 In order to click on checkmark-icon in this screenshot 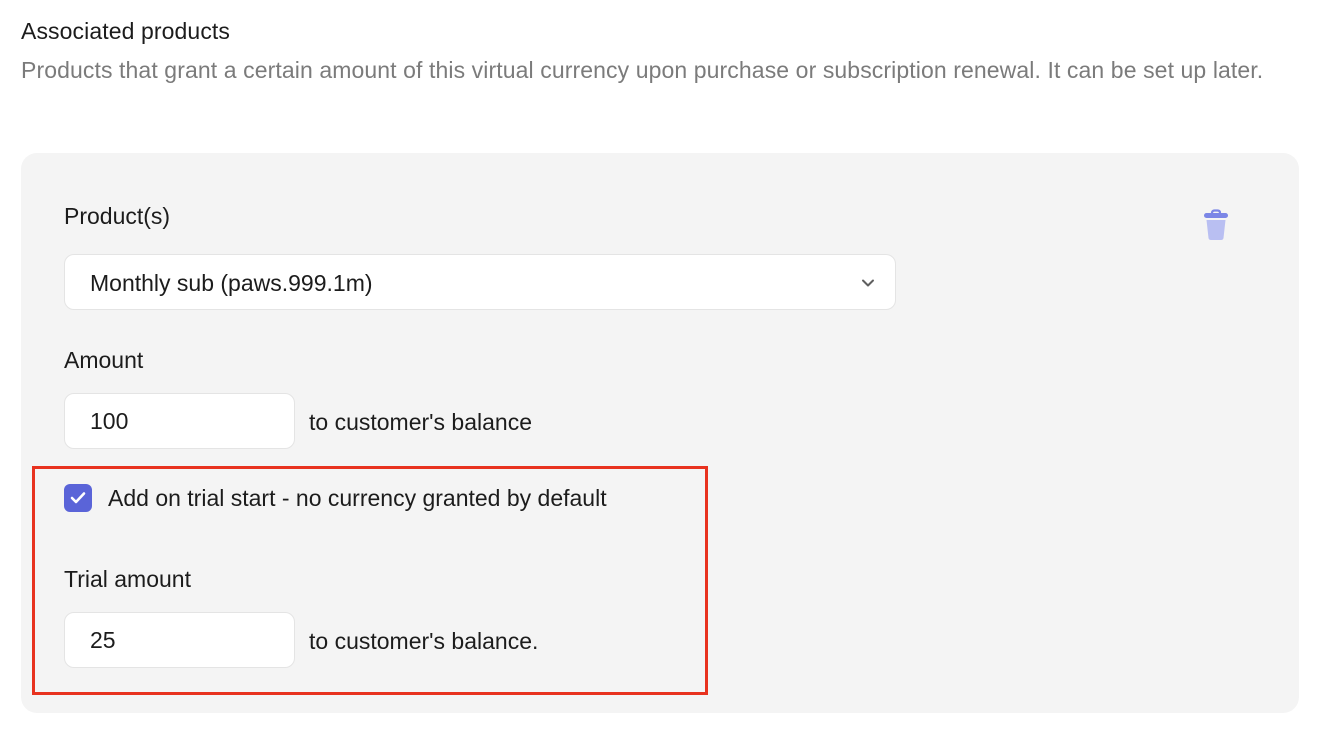, I will do `click(78, 498)`.